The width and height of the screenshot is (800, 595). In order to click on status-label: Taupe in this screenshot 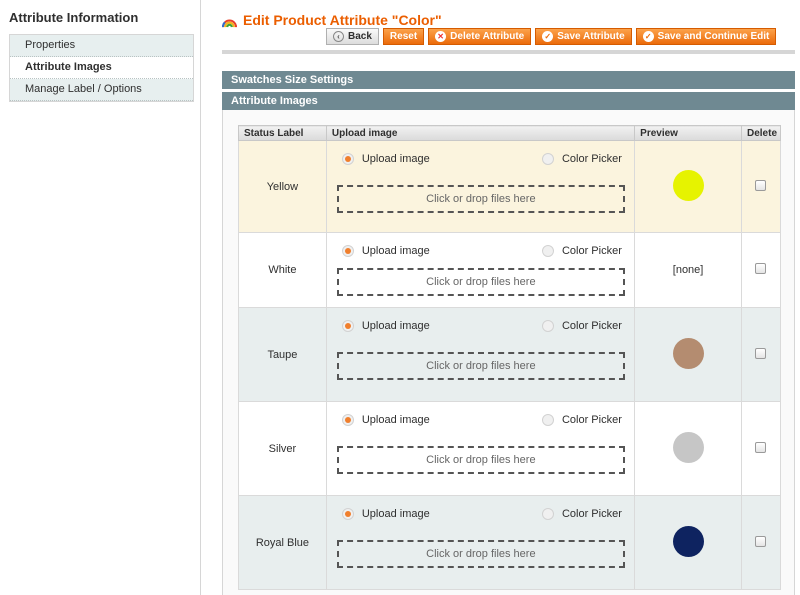, I will do `click(282, 354)`.